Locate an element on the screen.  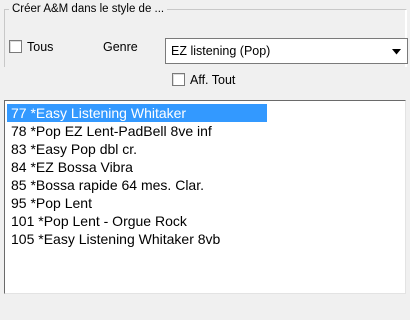
list-item: 77 *Easy Listening Whitaker is located at coordinates (137, 113).